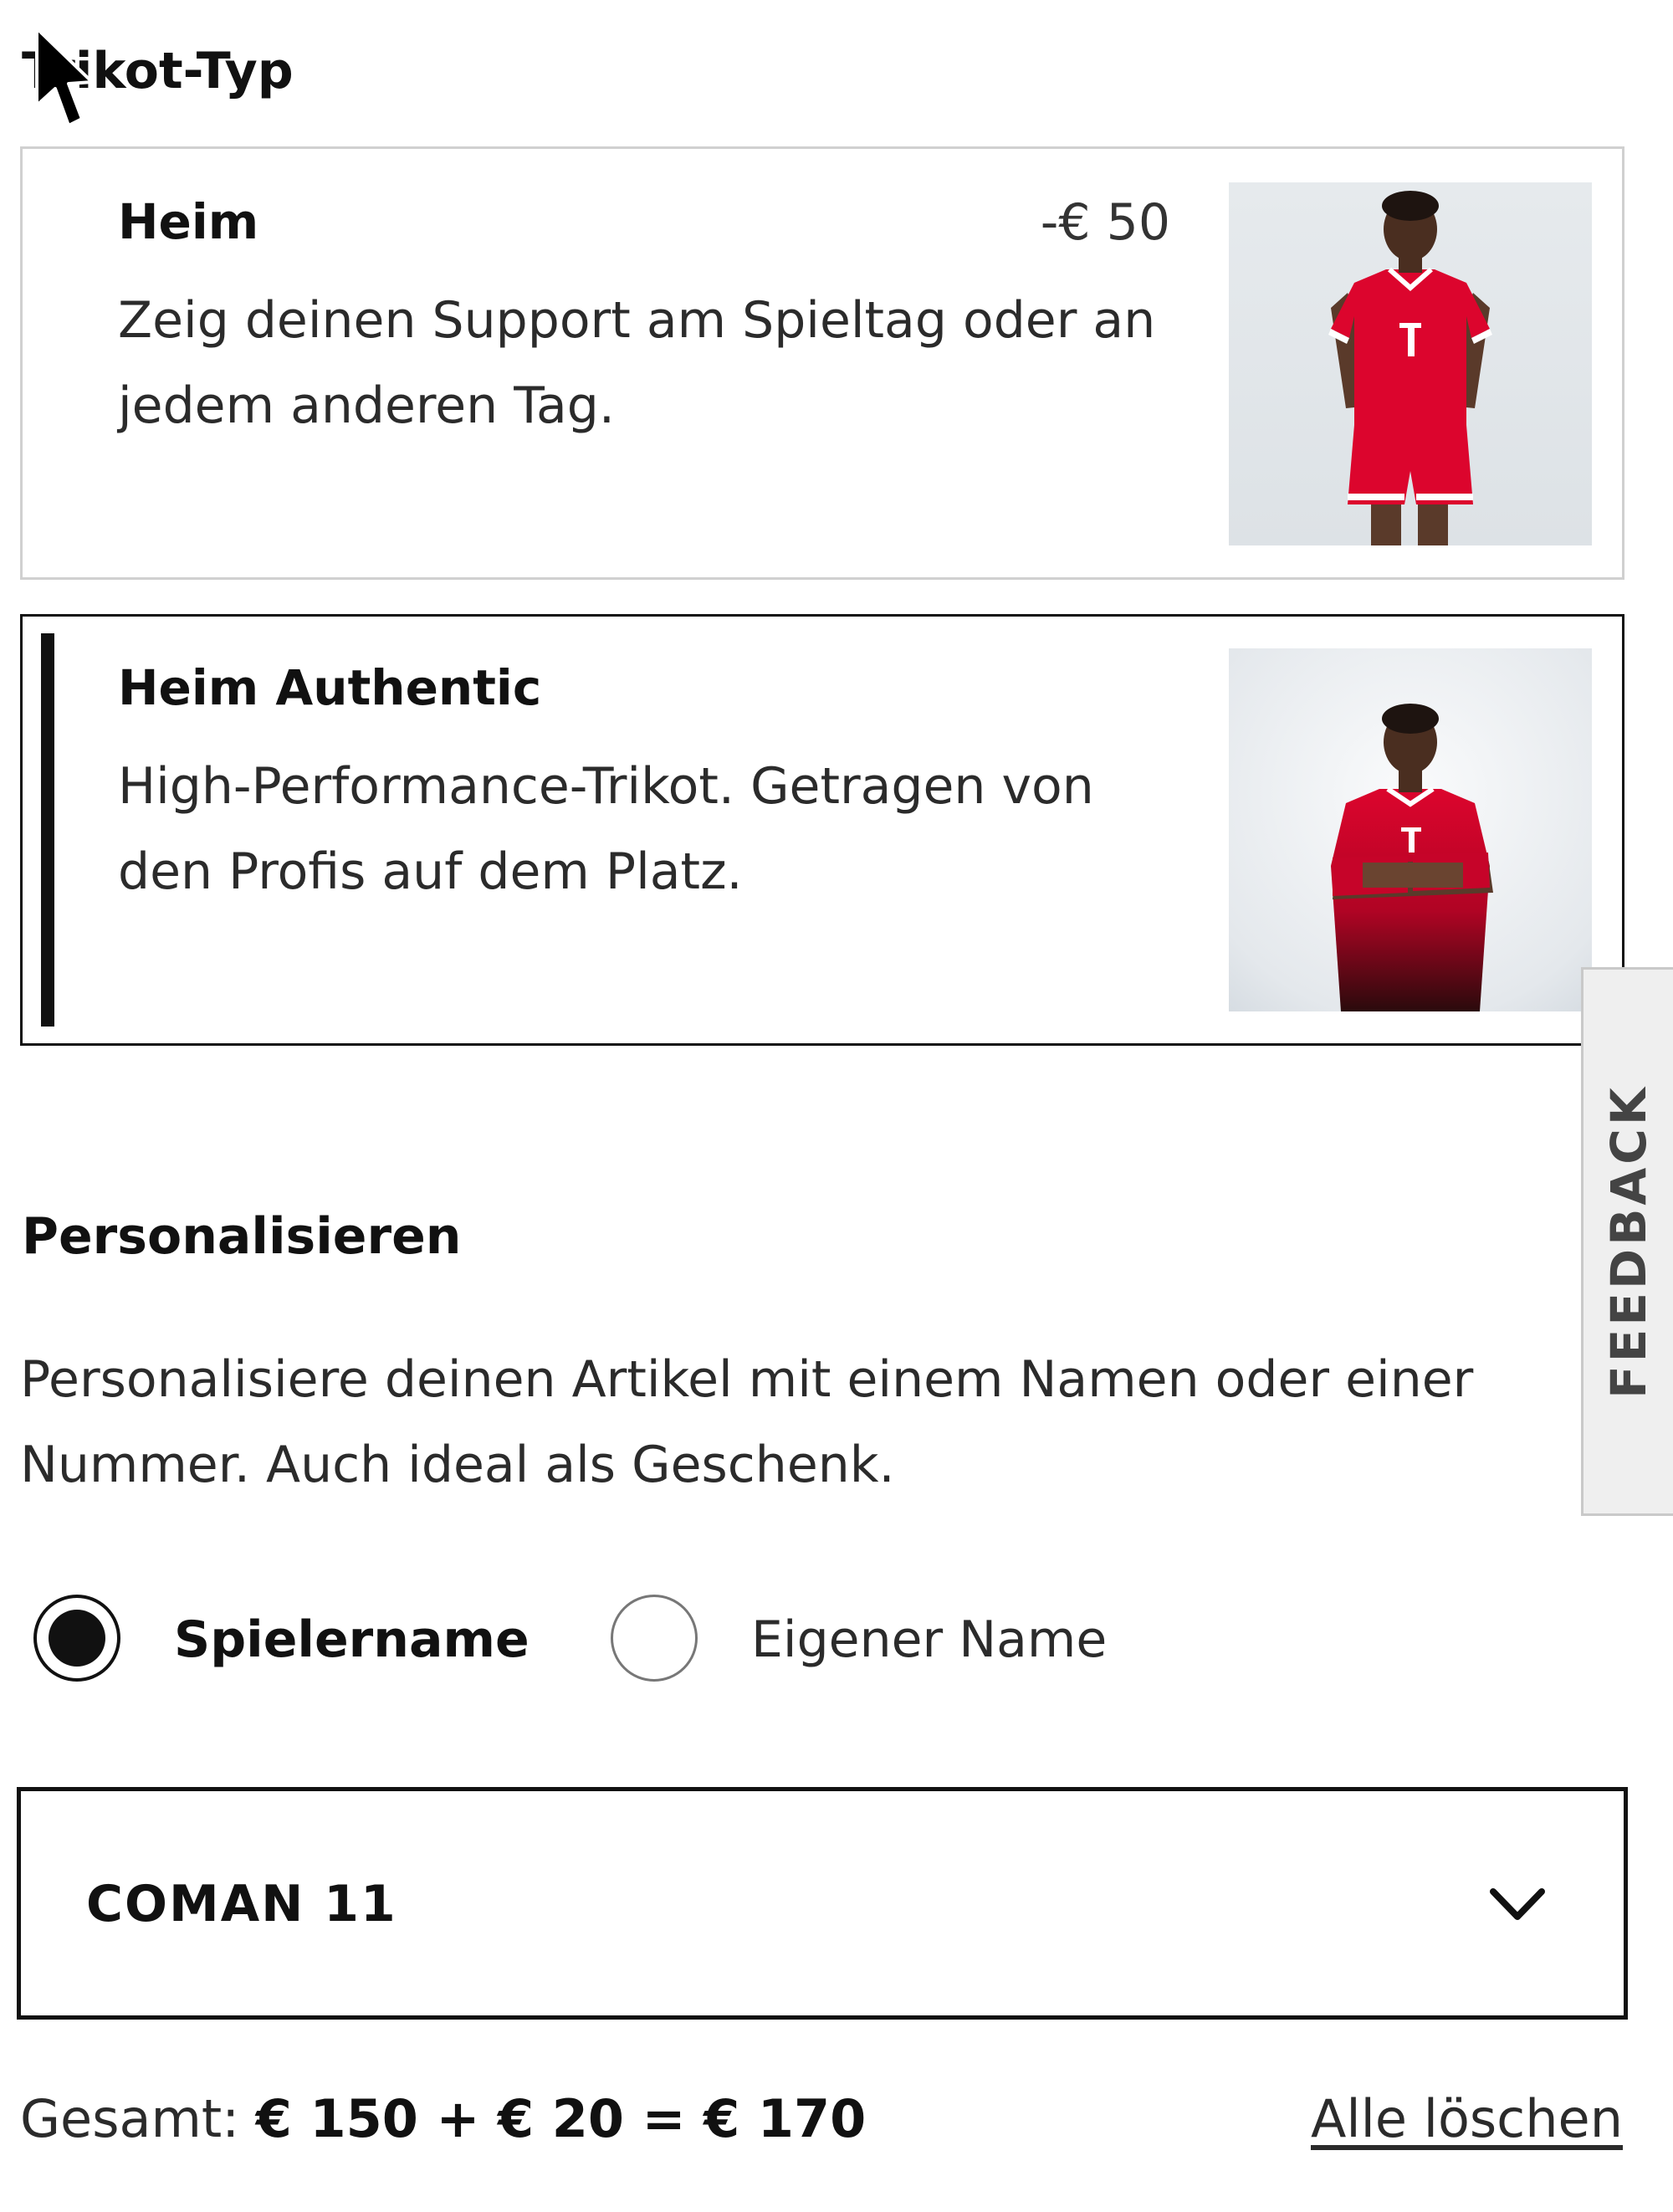 The image size is (1673, 2212). I want to click on player-home-jersey-image, so click(1410, 363).